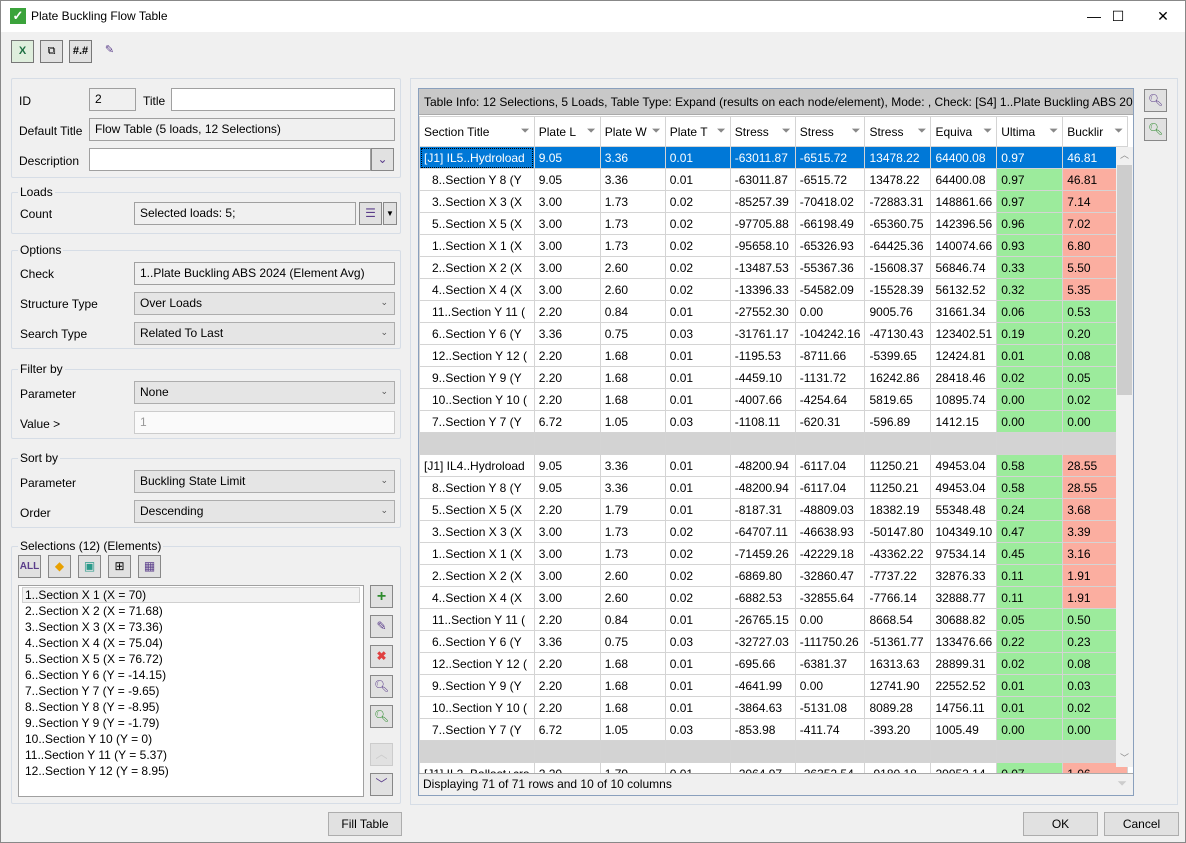 The height and width of the screenshot is (843, 1186). Describe the element at coordinates (762, 641) in the screenshot. I see `table-cell: -32727.03` at that location.